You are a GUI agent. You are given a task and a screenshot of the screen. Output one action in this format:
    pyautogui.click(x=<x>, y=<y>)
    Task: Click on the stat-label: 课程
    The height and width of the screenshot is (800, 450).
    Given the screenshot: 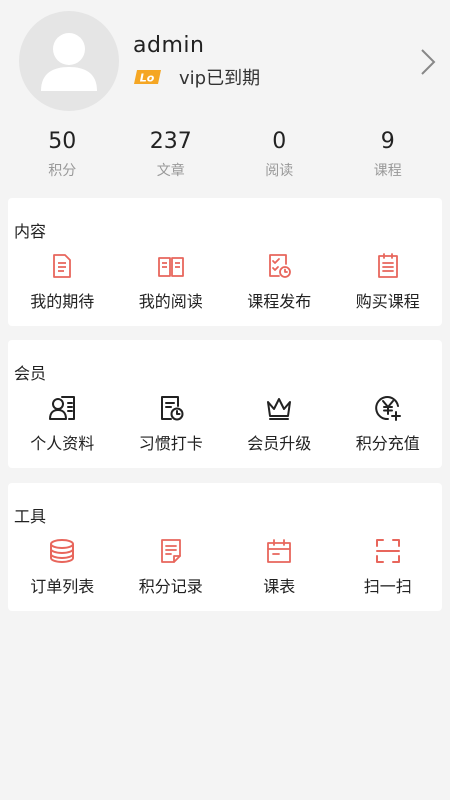 What is the action you would take?
    pyautogui.click(x=387, y=171)
    